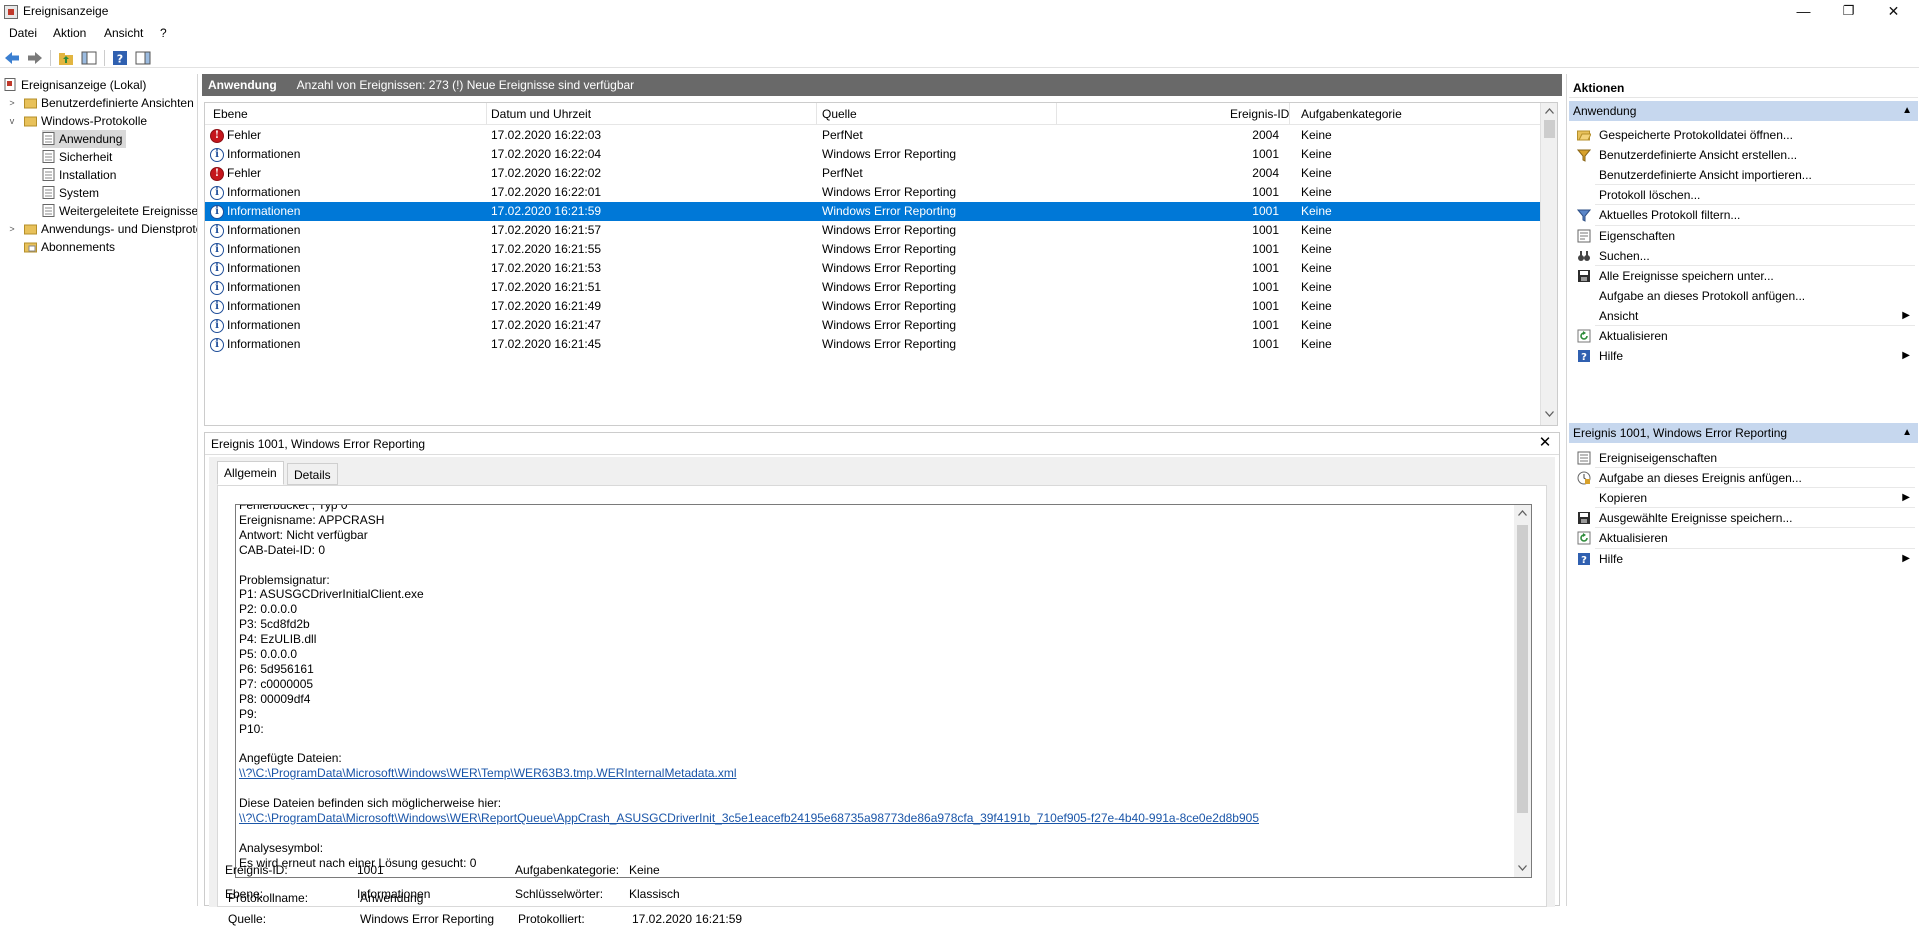 This screenshot has height=926, width=1919. What do you see at coordinates (1743, 433) in the screenshot?
I see `section-event: Ereignis 1001, Windows Error Reporting ▲` at bounding box center [1743, 433].